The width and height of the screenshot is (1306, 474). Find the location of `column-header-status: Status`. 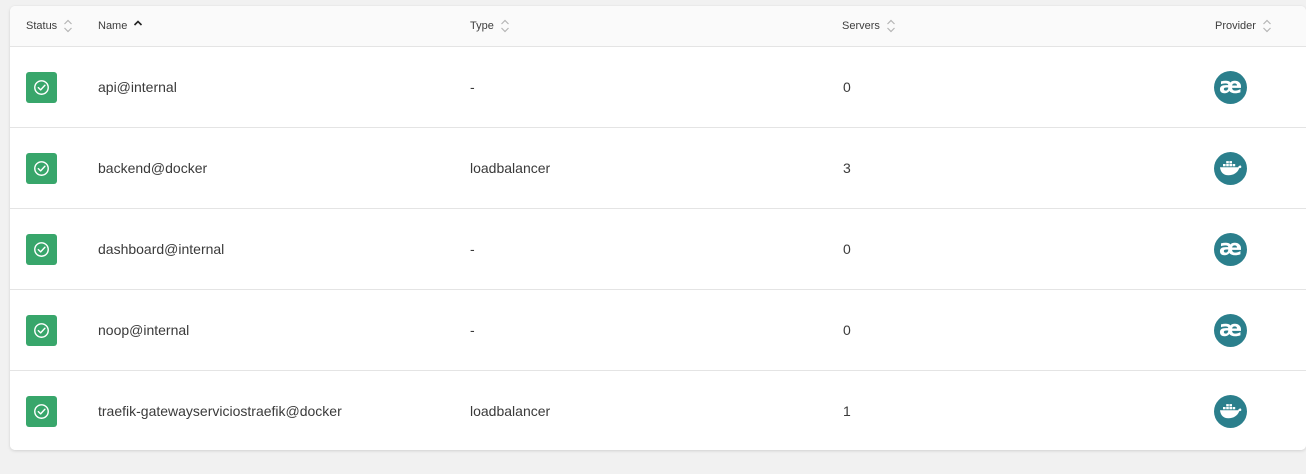

column-header-status: Status is located at coordinates (49, 26).